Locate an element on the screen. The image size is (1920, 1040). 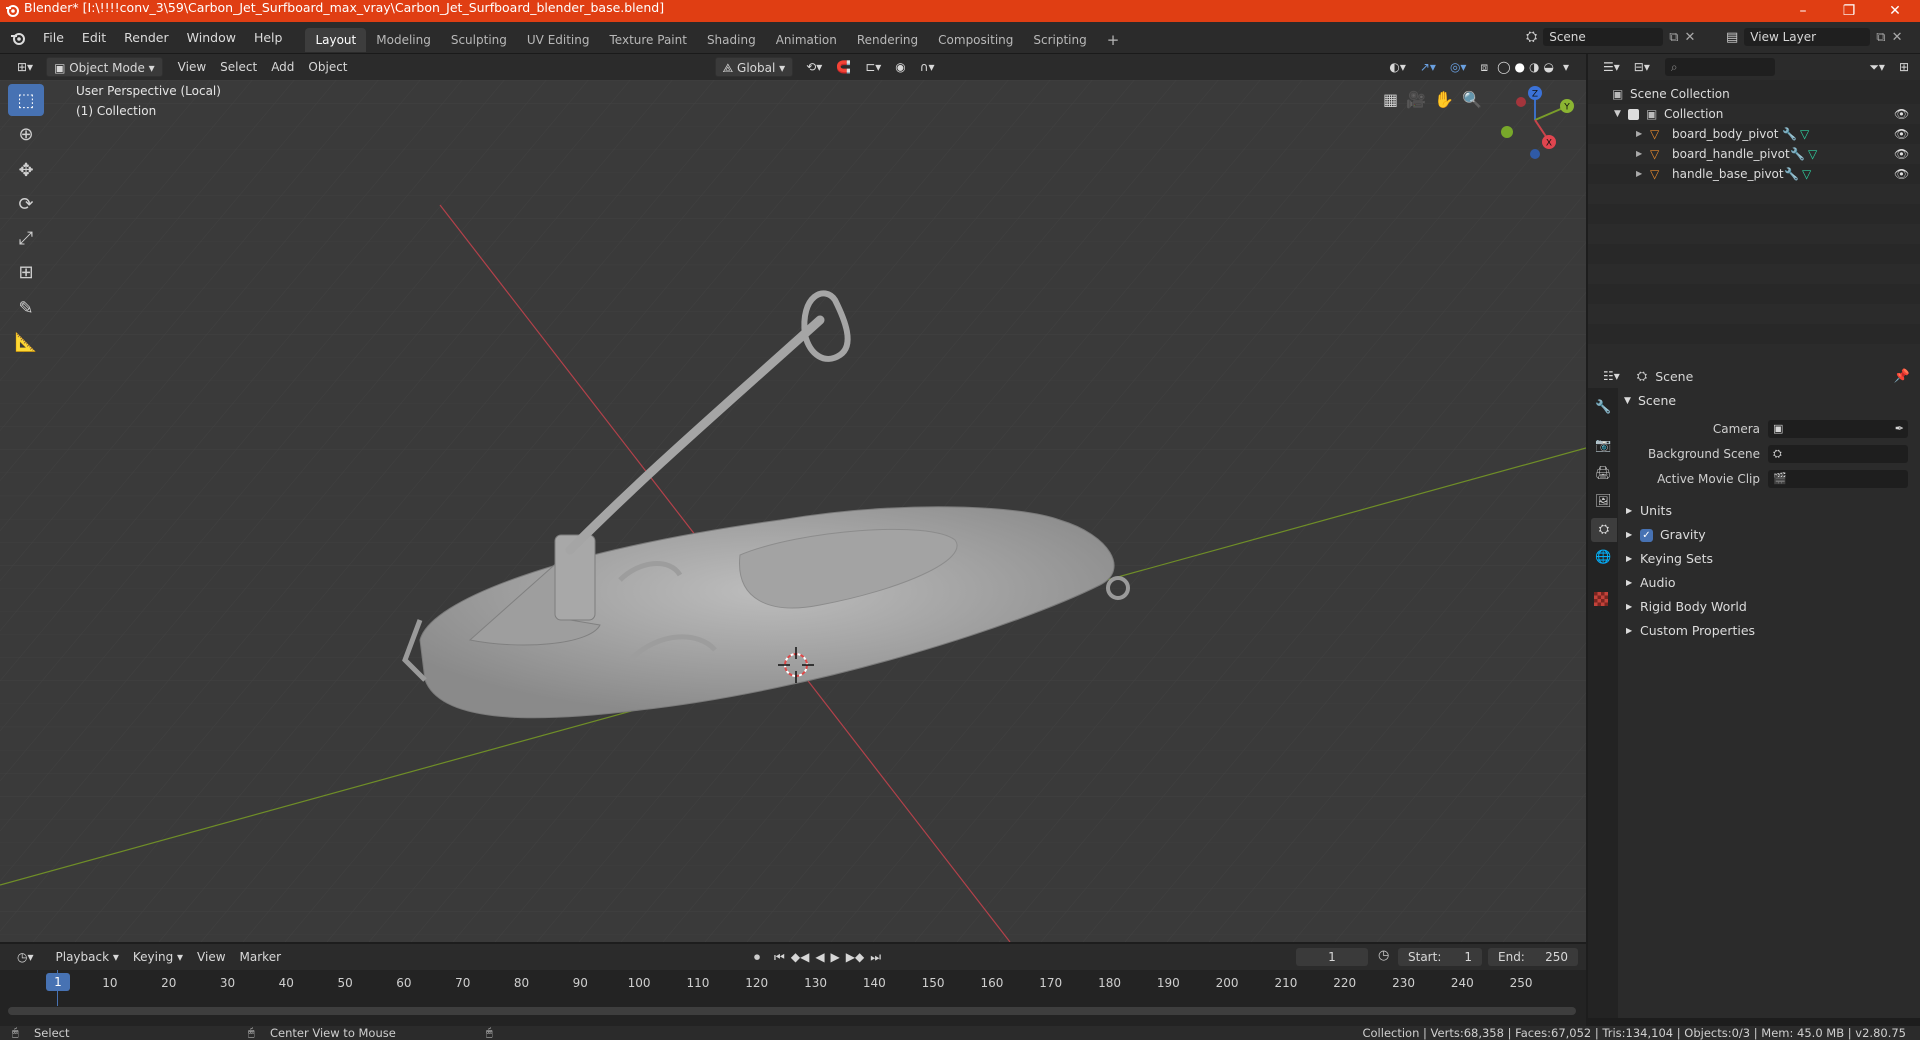
scene-tab-icon: ⛭ is located at coordinates (1604, 530).